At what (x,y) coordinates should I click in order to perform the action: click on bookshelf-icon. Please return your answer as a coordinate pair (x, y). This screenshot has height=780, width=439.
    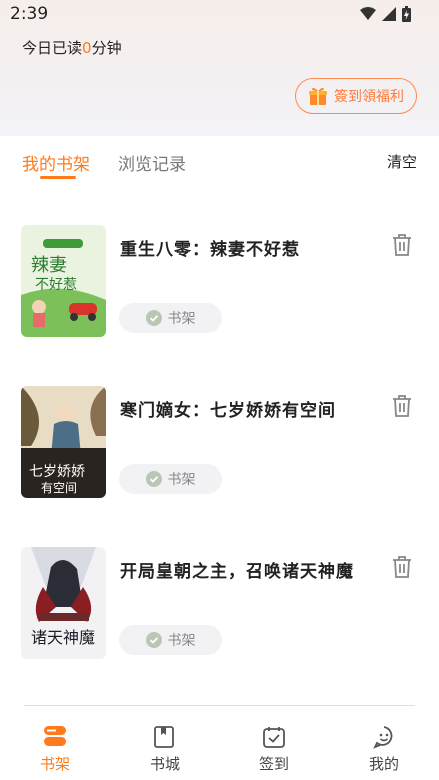
    Looking at the image, I should click on (55, 736).